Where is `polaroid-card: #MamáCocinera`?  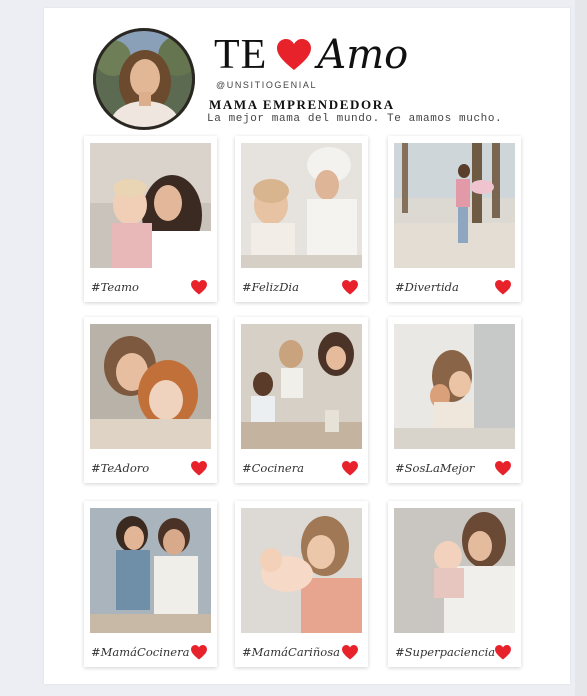
polaroid-card: #MamáCocinera is located at coordinates (150, 584).